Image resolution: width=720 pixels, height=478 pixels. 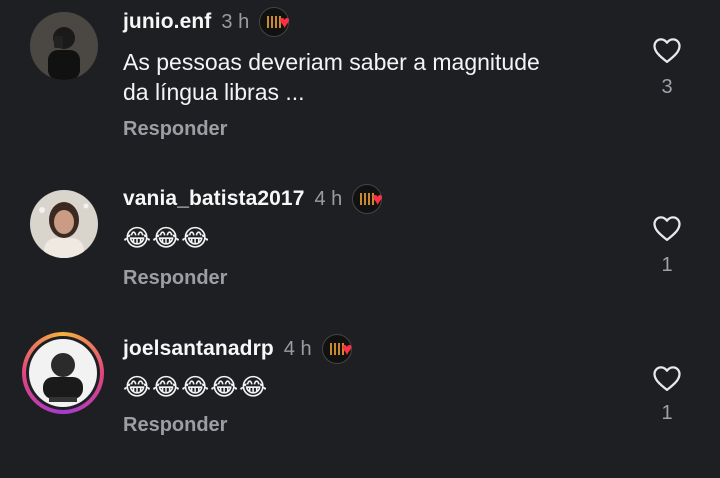 I want to click on story-ring, so click(x=63, y=373).